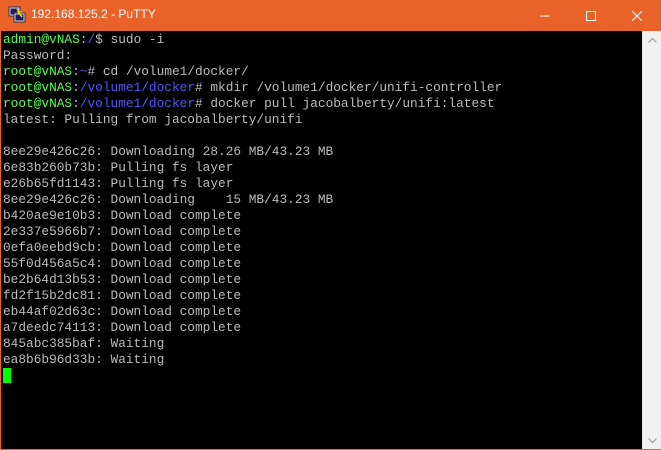 This screenshot has height=450, width=661. I want to click on maximize-icon, so click(591, 15).